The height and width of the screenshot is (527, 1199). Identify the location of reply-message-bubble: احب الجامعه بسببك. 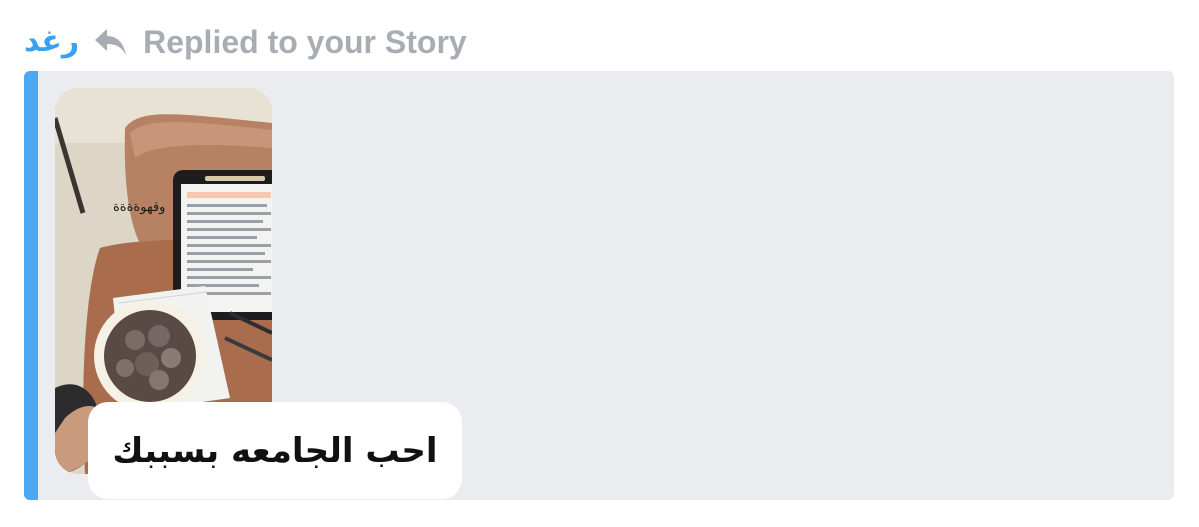
(275, 450).